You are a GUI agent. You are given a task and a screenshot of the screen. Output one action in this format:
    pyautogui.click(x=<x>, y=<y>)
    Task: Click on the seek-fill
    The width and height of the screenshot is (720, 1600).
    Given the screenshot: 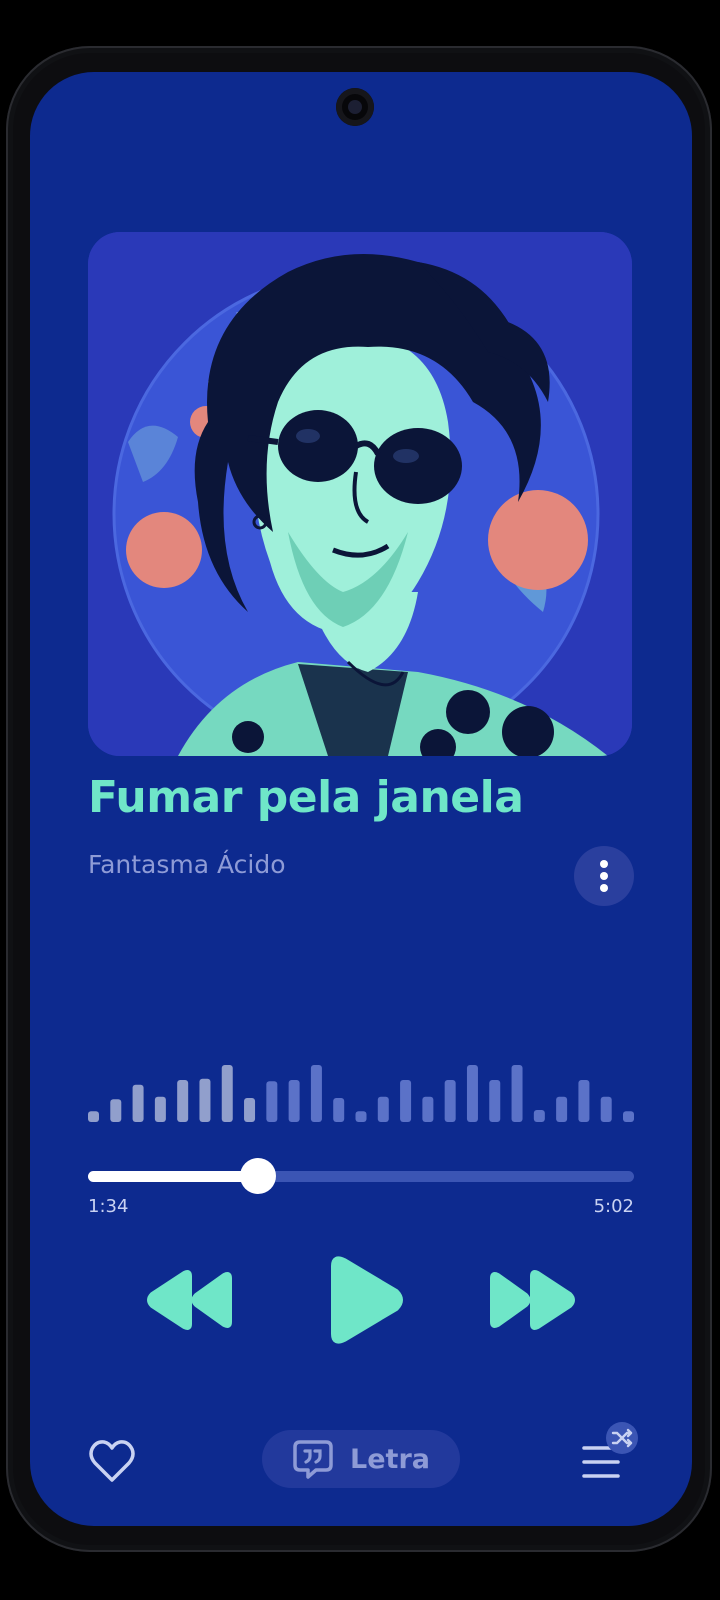 What is the action you would take?
    pyautogui.click(x=173, y=1176)
    